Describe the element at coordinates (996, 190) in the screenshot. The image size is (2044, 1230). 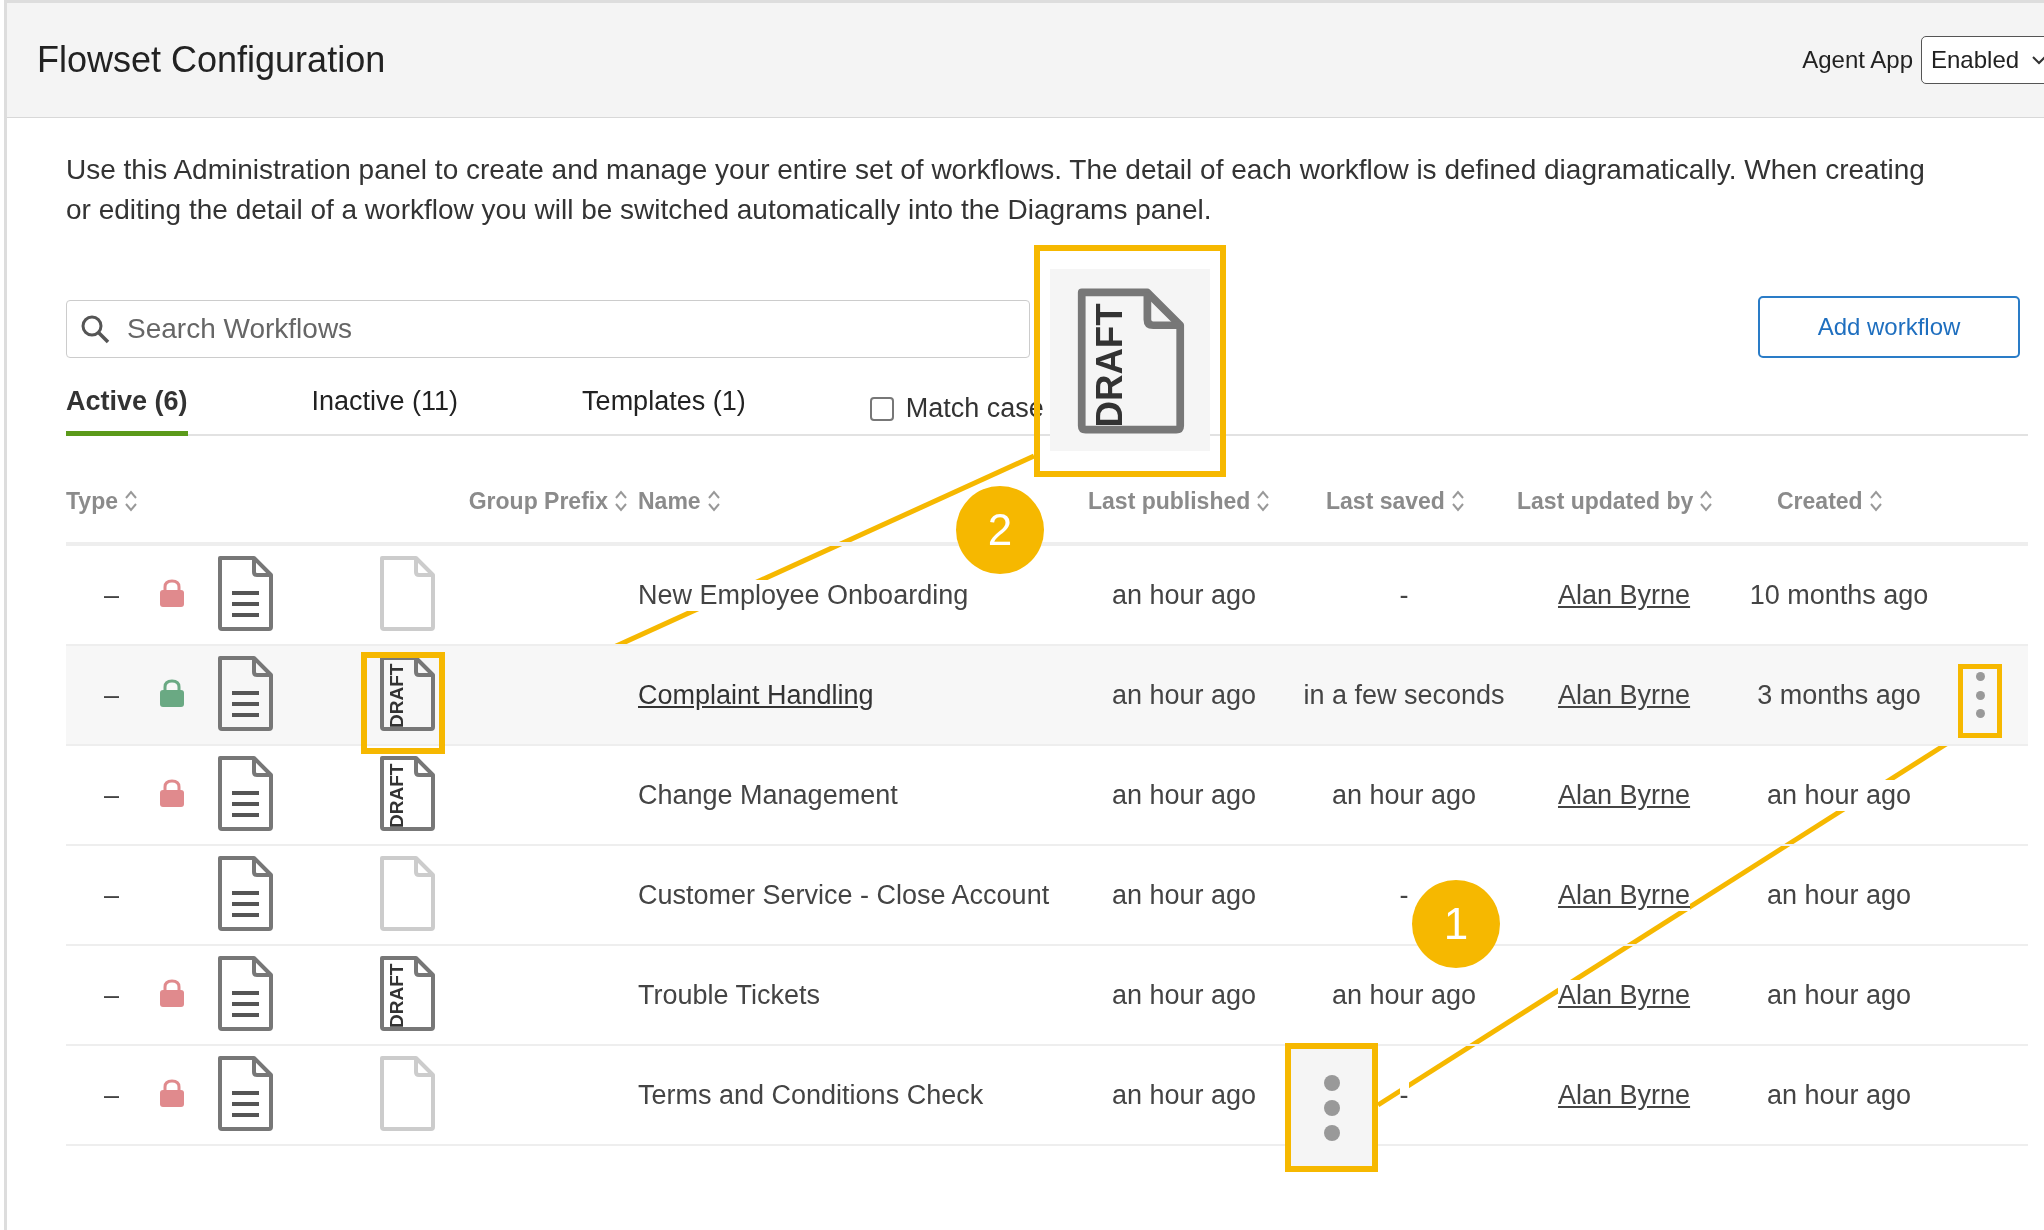
I see `description: Use this Administration panel to create and manage your entire set of workflows. The detail of each workflow is defined diagramatically. When creating or editing the detail of a workflow you will be switched automatically into the Diagrams panel.` at that location.